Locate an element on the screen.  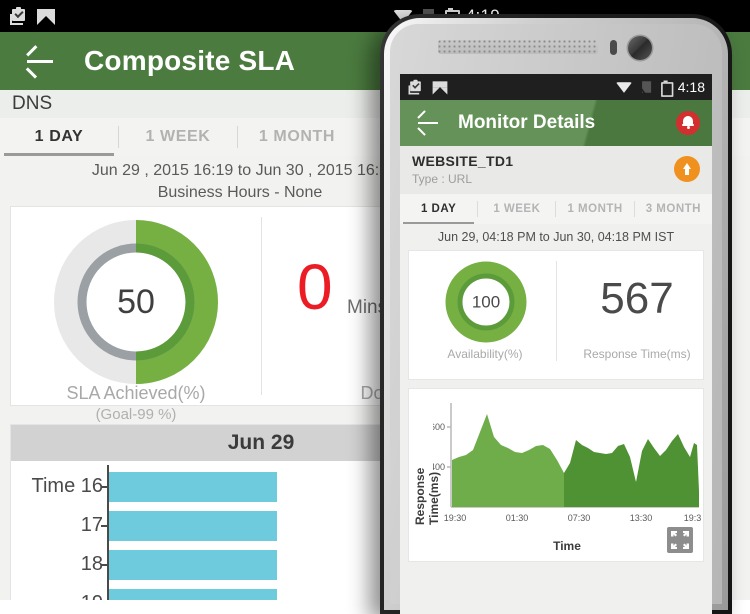
bar-row-label: 19 is located at coordinates (60, 596).